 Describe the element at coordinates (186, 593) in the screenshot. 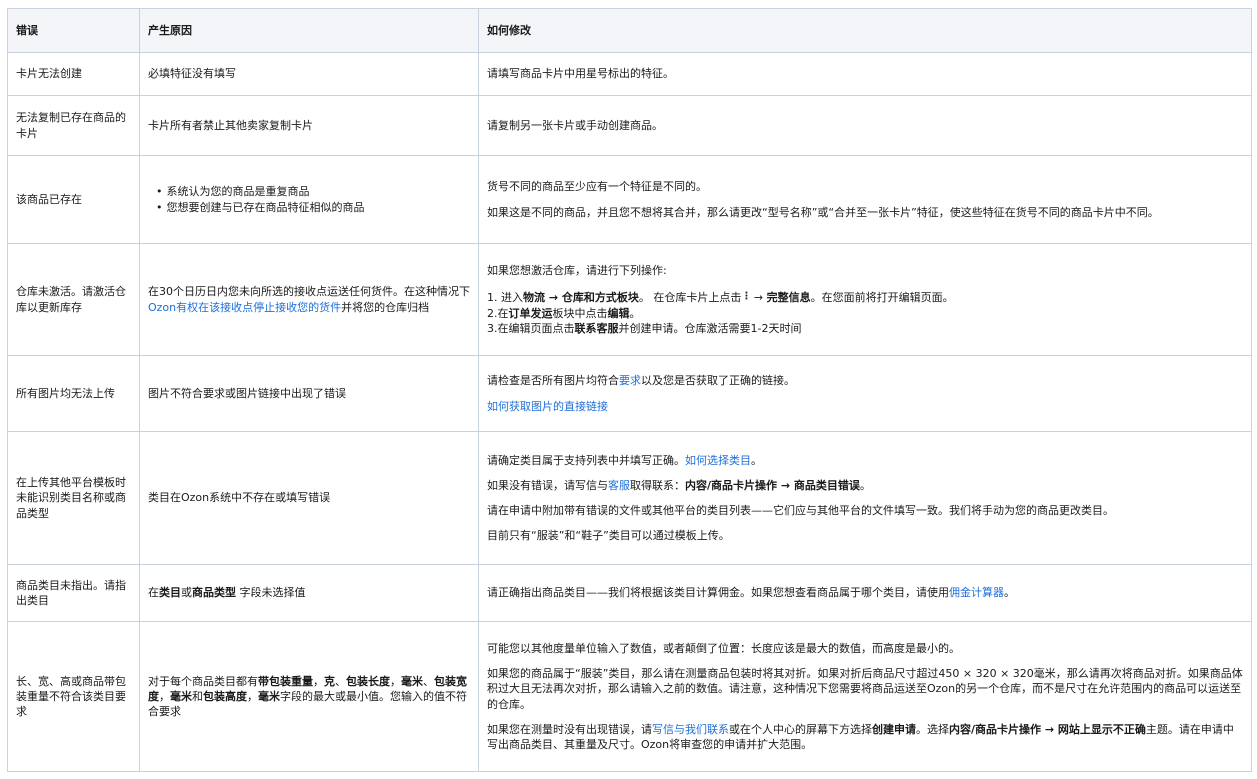

I see `cause-text: 或` at that location.